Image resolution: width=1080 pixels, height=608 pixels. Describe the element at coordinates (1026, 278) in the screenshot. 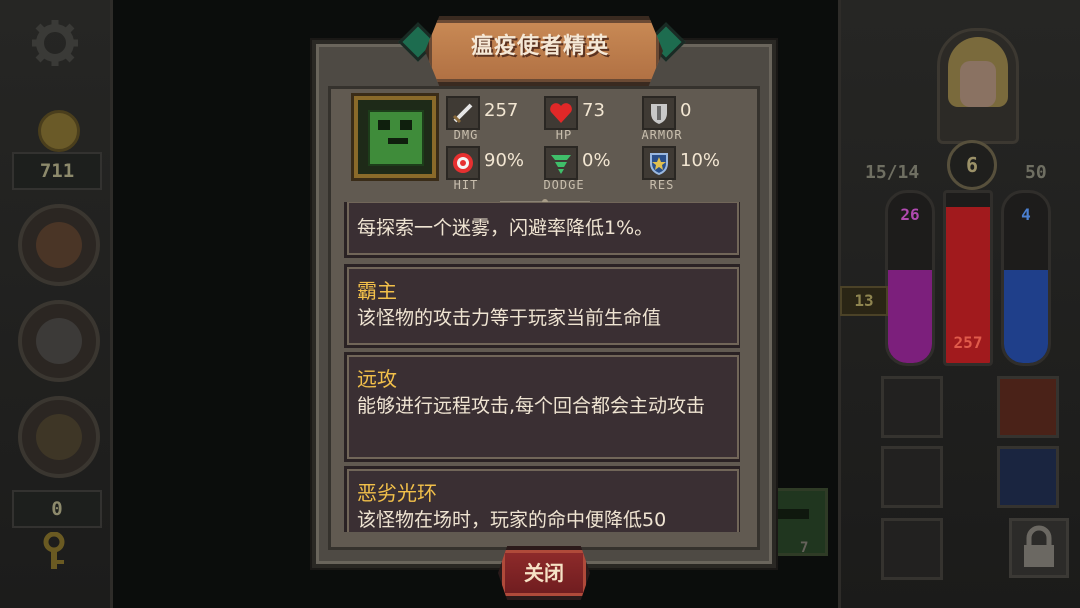

I see `shield-bar: 4` at that location.